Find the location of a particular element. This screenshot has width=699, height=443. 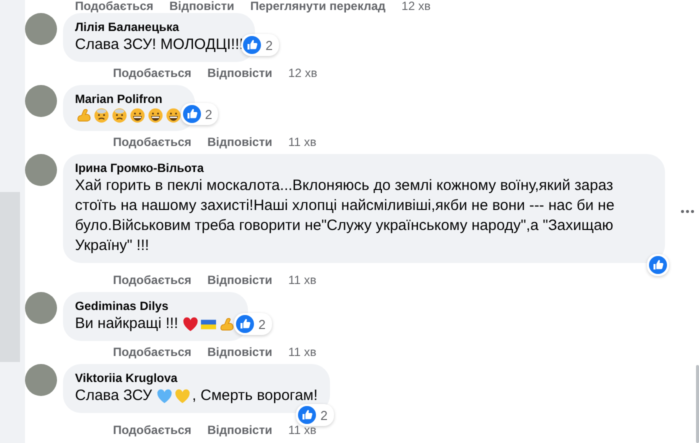

author-name: Лілія Баланецька is located at coordinates (159, 27).